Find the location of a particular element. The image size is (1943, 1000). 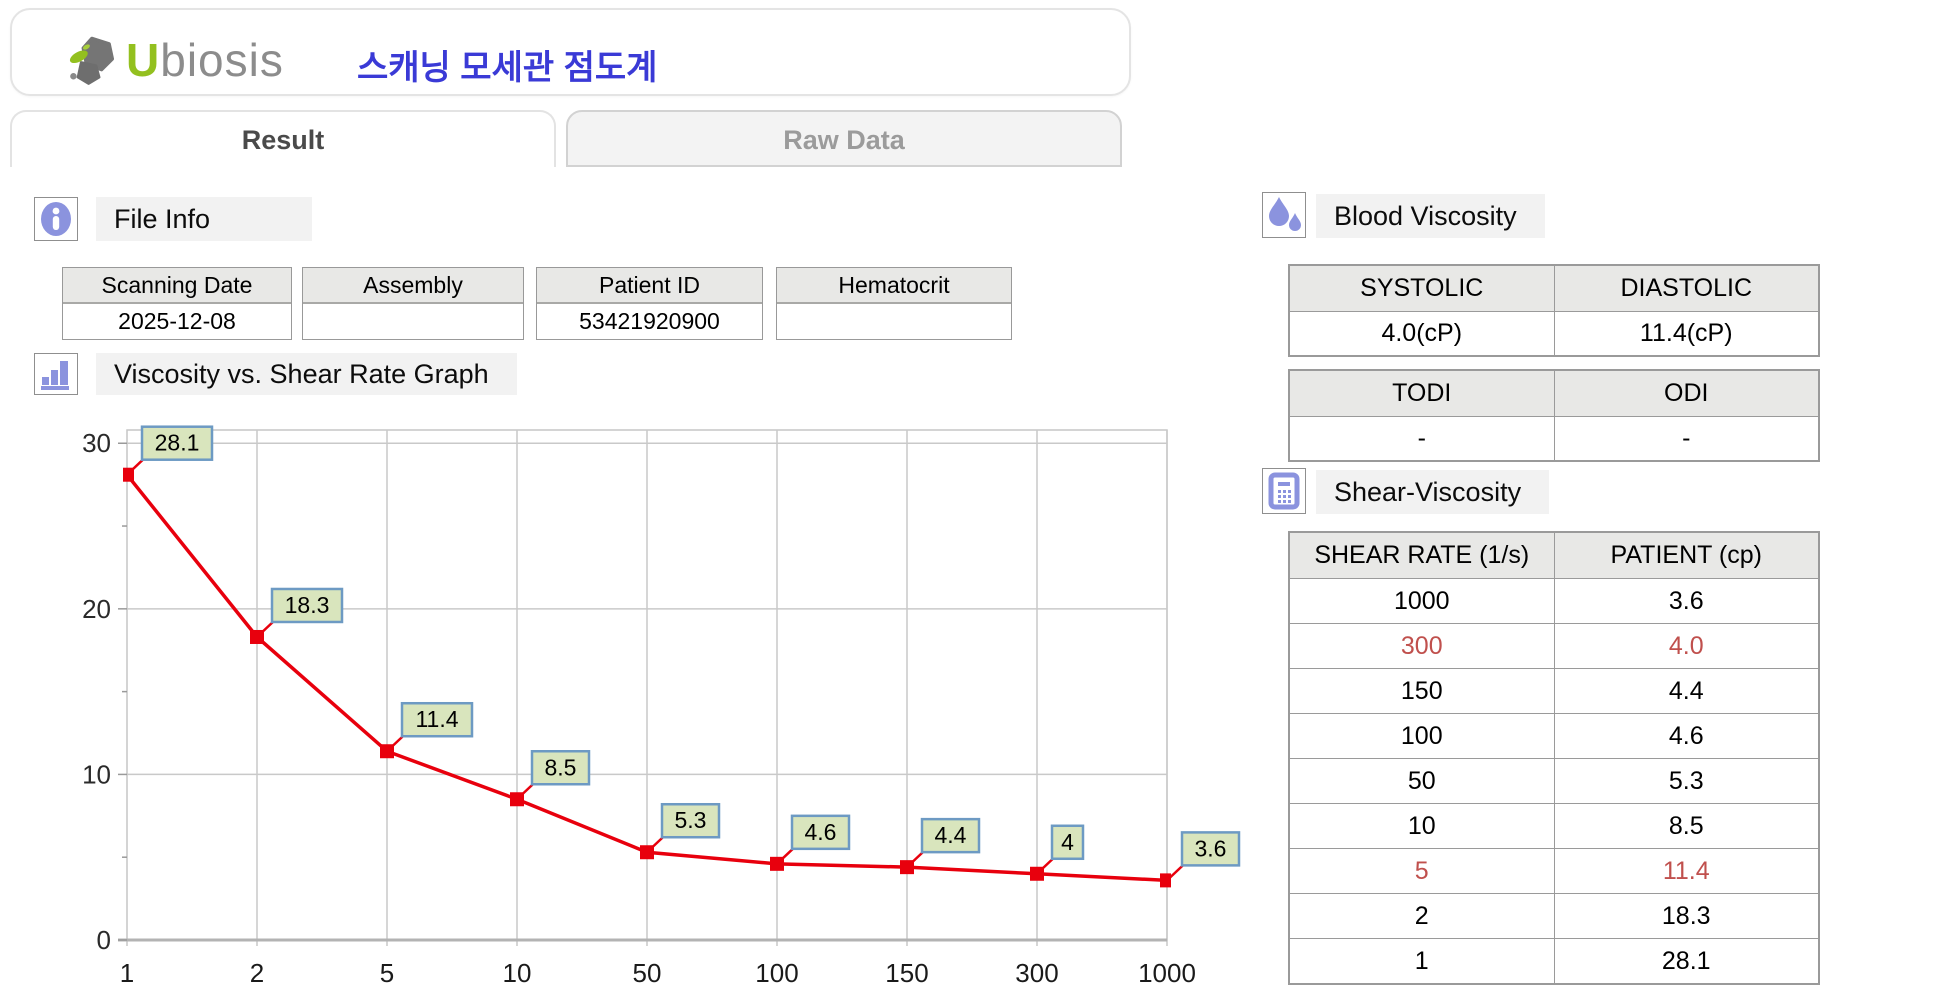

svg-text: 5 is located at coordinates (387, 973).